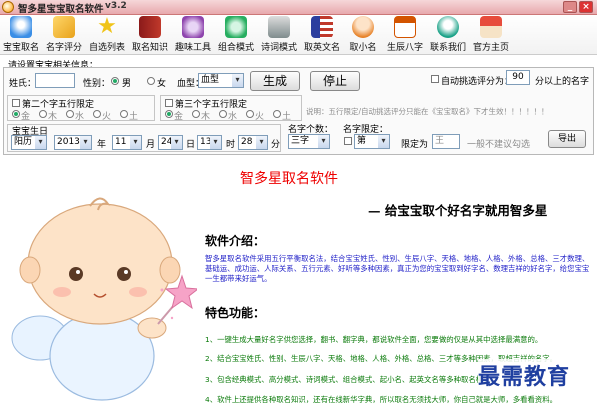 This screenshot has width=597, height=404. Describe the element at coordinates (26, 117) in the screenshot. I see `second-metal-label: 金` at that location.